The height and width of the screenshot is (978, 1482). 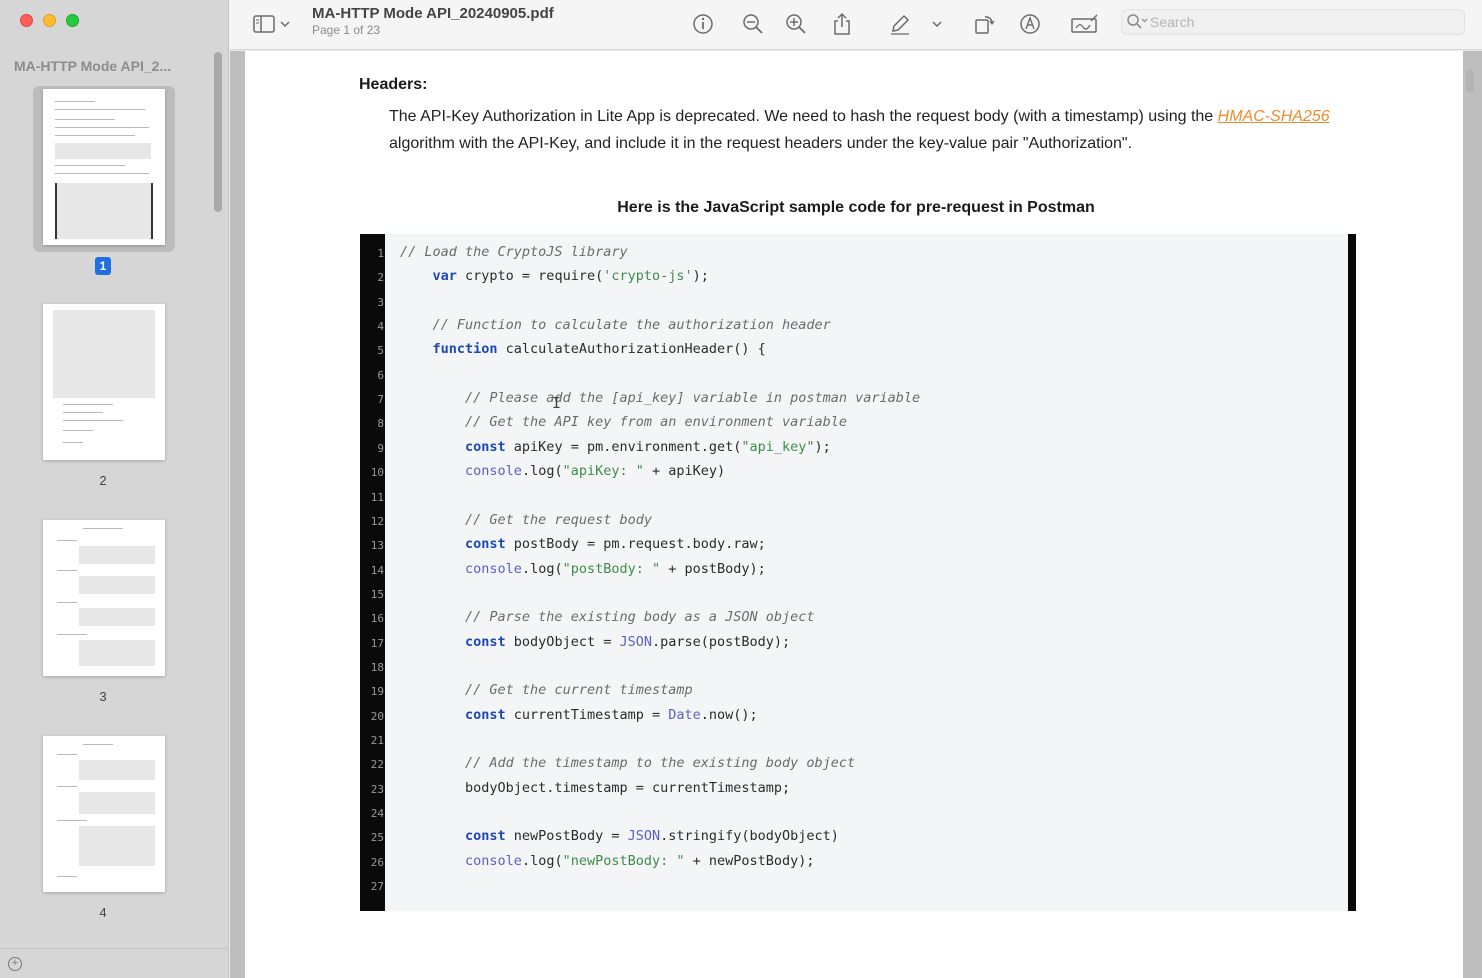 What do you see at coordinates (1300, 22) in the screenshot?
I see `search-input` at bounding box center [1300, 22].